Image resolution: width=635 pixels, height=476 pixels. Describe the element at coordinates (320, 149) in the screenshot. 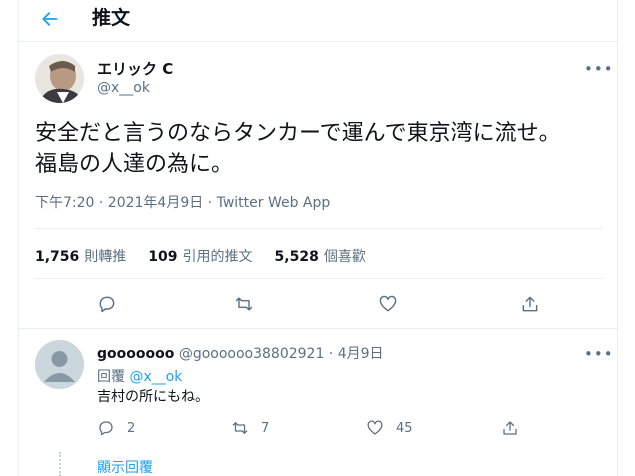

I see `tweet-text: 安全だと言うのならタンカーで運んで東京湾に流せ。 福島の人達の為に。` at that location.